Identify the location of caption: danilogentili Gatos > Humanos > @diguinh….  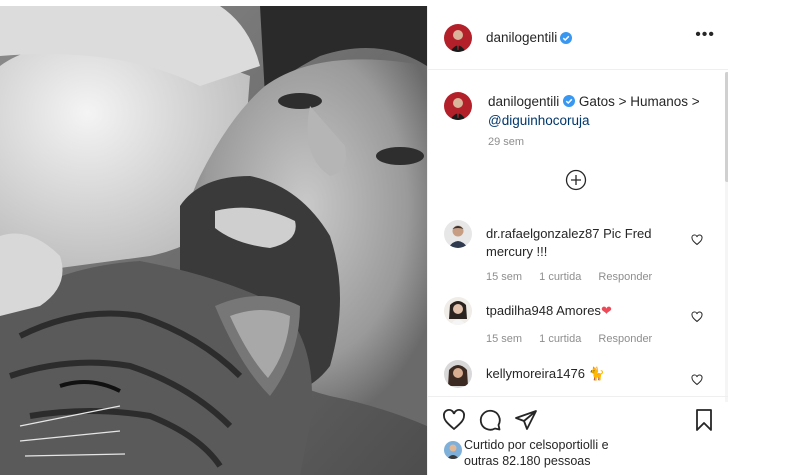
(603, 111).